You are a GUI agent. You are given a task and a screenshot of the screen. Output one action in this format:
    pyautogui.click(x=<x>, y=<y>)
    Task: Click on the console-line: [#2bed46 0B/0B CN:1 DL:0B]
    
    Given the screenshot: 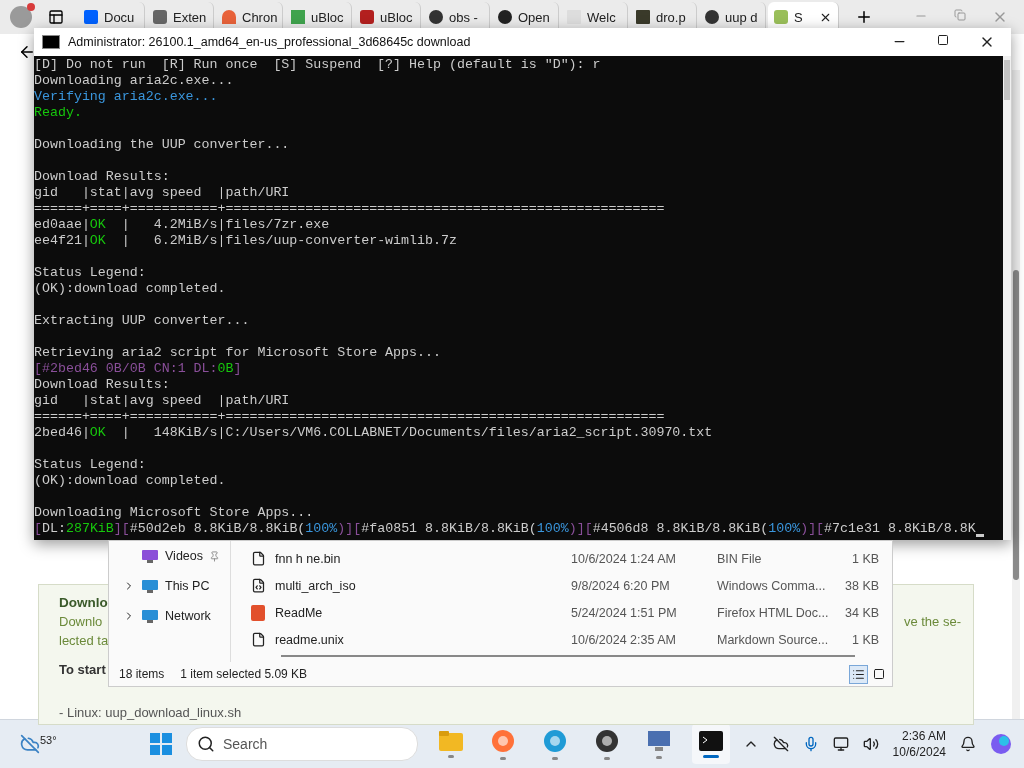 What is the action you would take?
    pyautogui.click(x=138, y=369)
    